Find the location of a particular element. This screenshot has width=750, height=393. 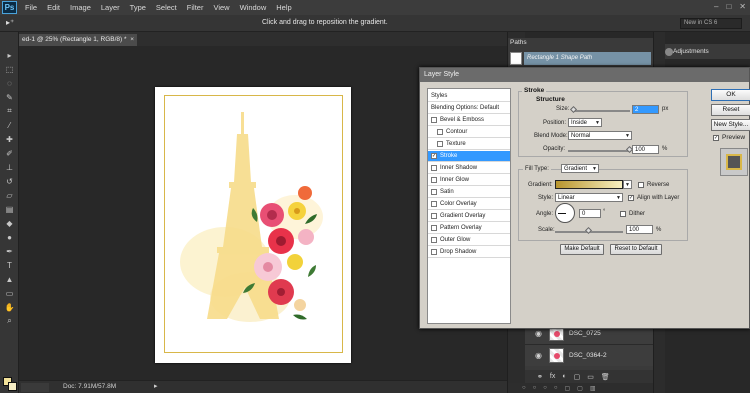

style-item-inner-glow: Inner Glow is located at coordinates (469, 180).